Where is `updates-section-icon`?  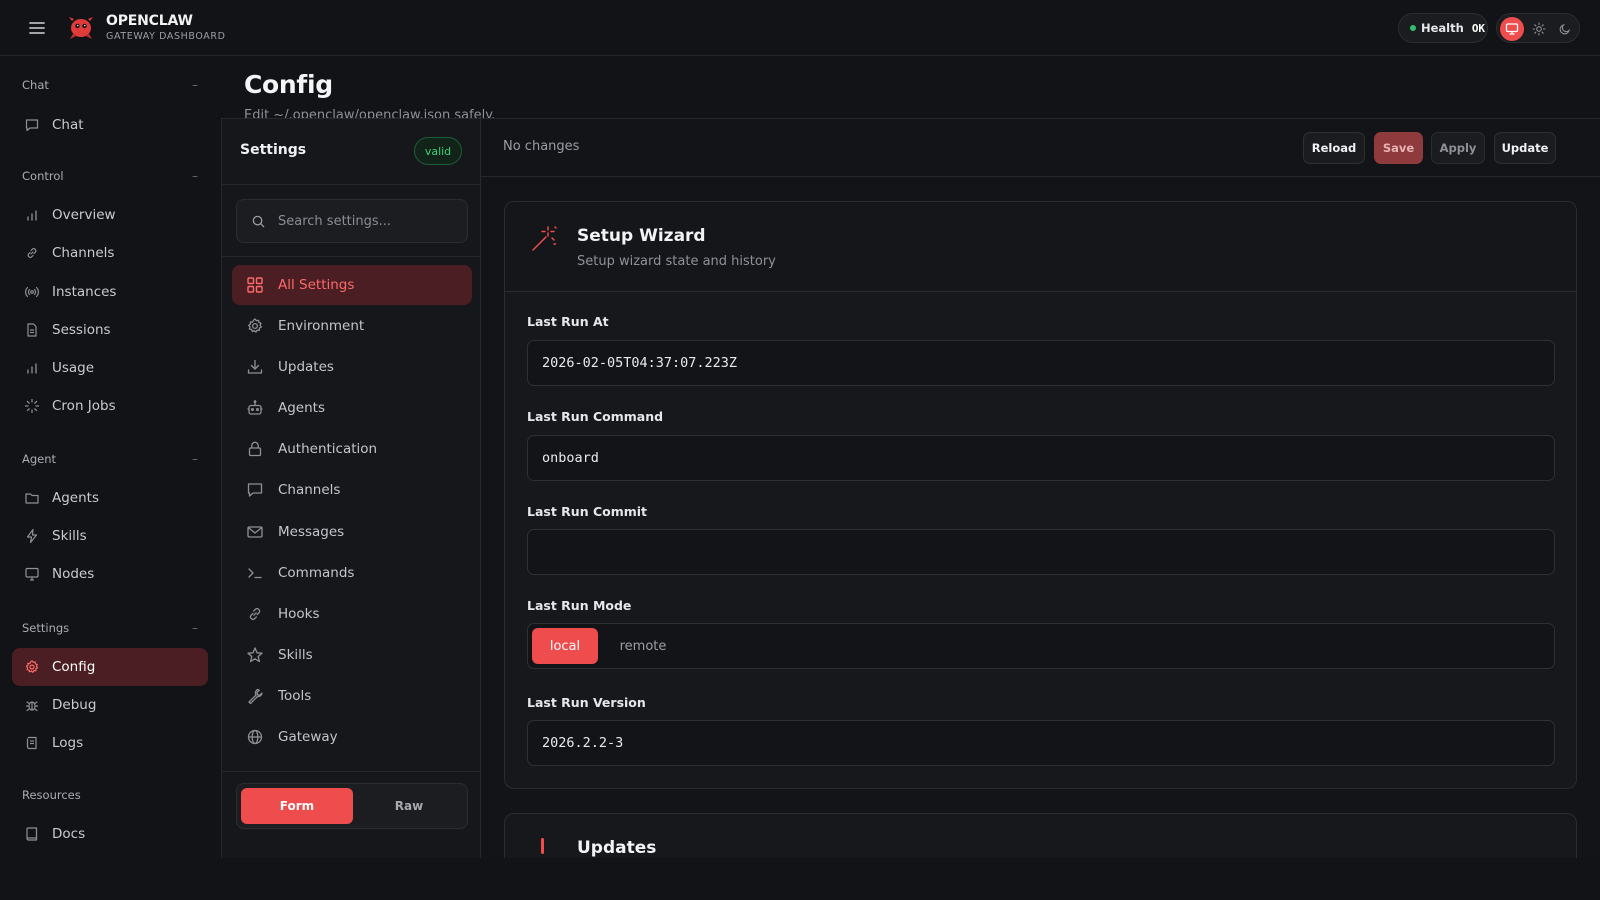
updates-section-icon is located at coordinates (542, 846).